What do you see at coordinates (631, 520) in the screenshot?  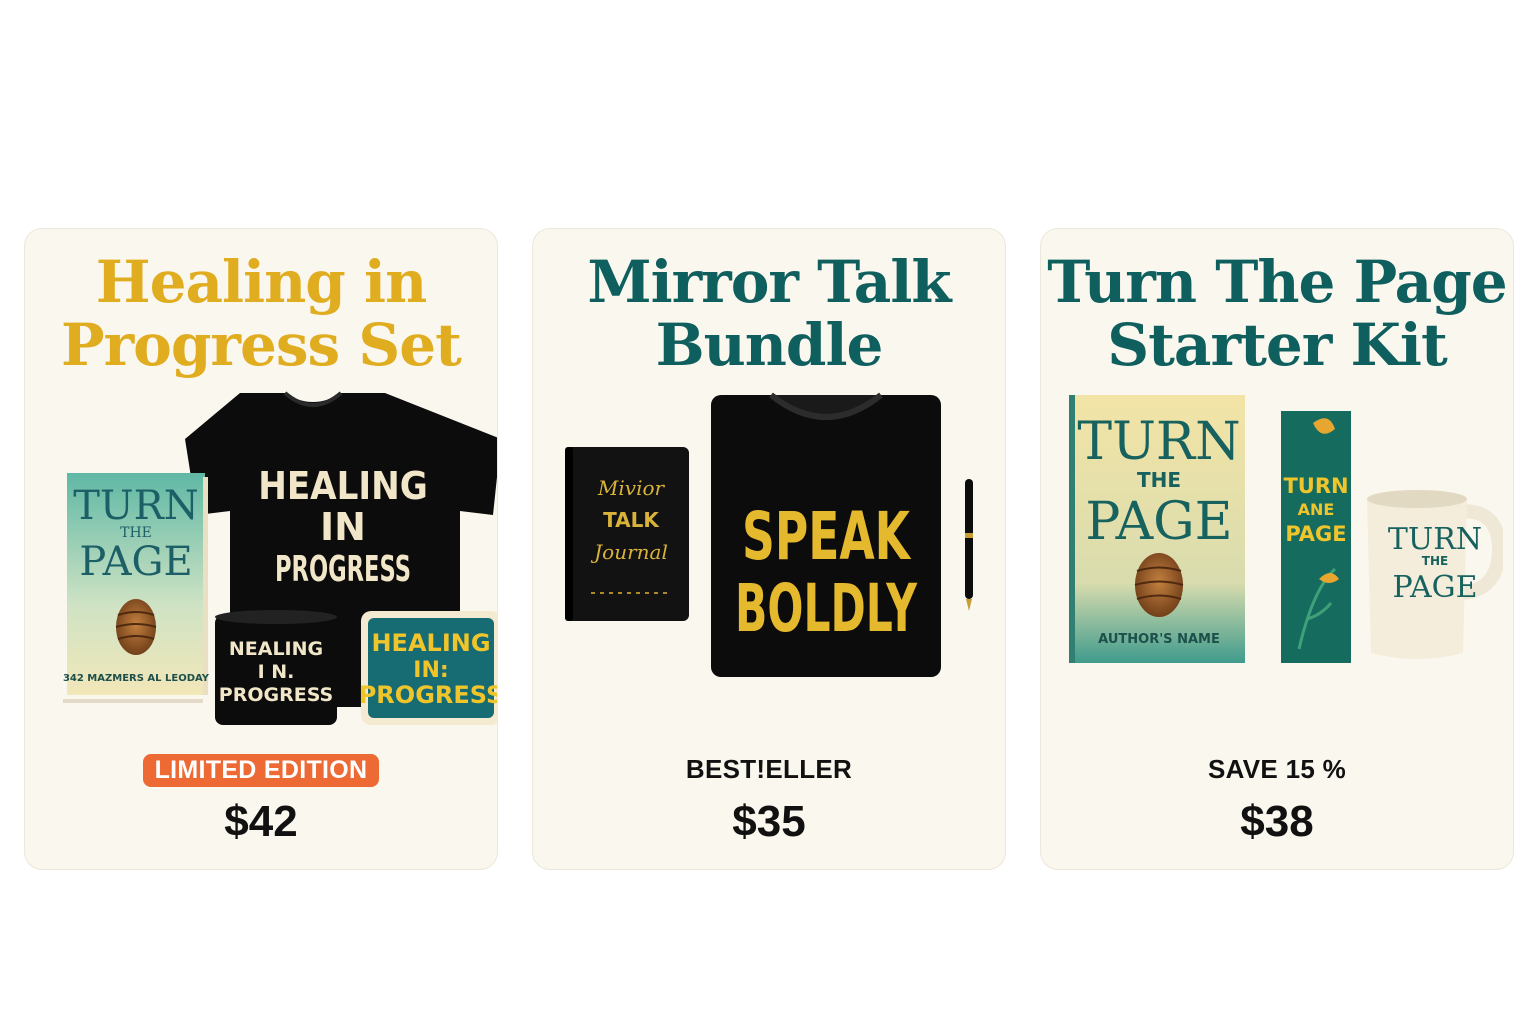 I see `journal-text-2: TALK` at bounding box center [631, 520].